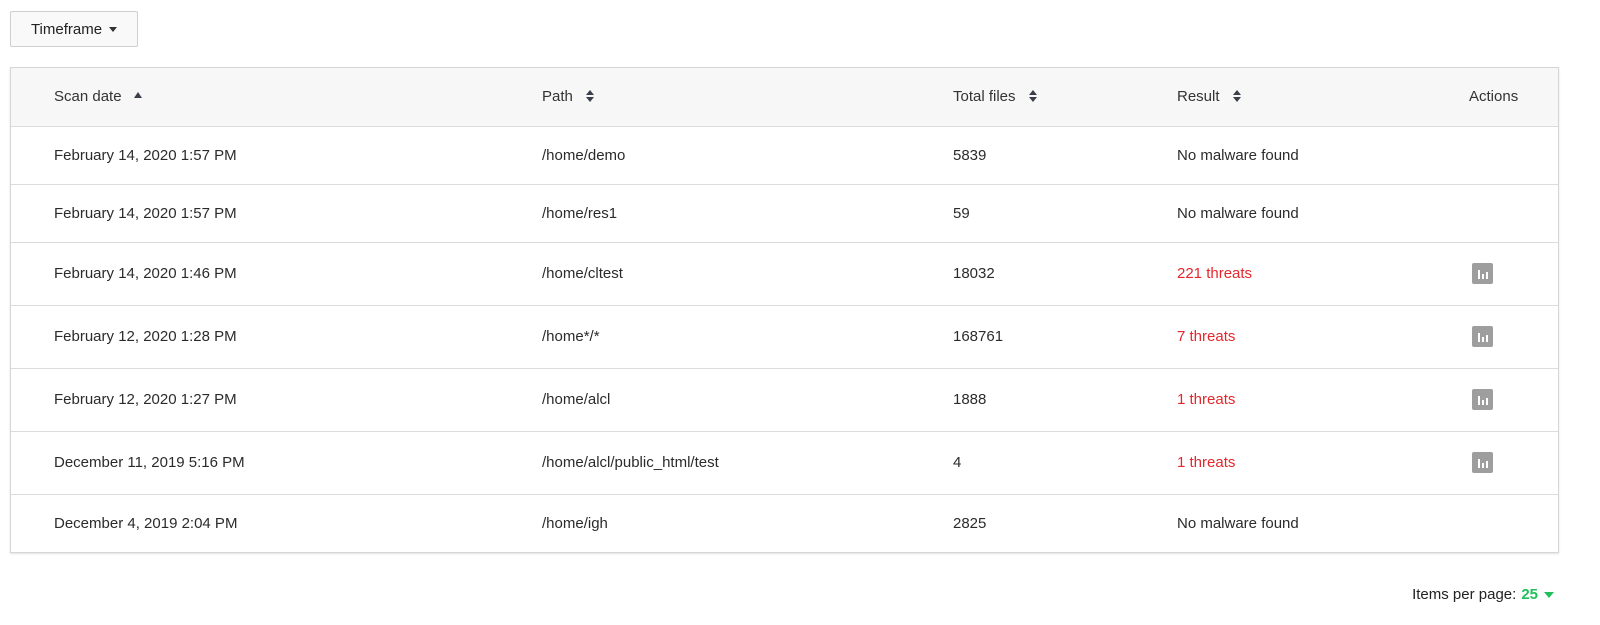  What do you see at coordinates (1065, 337) in the screenshot?
I see `total-files-cell: 168761` at bounding box center [1065, 337].